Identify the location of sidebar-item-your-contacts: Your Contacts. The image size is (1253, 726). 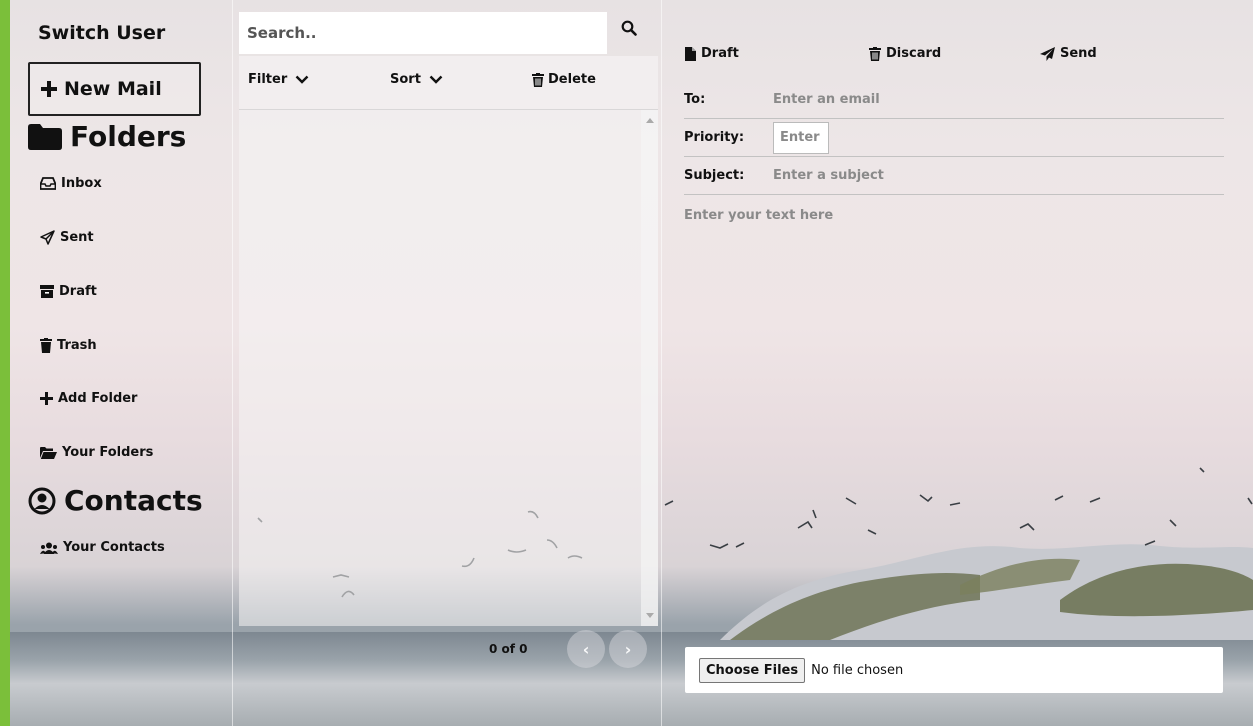
(102, 547).